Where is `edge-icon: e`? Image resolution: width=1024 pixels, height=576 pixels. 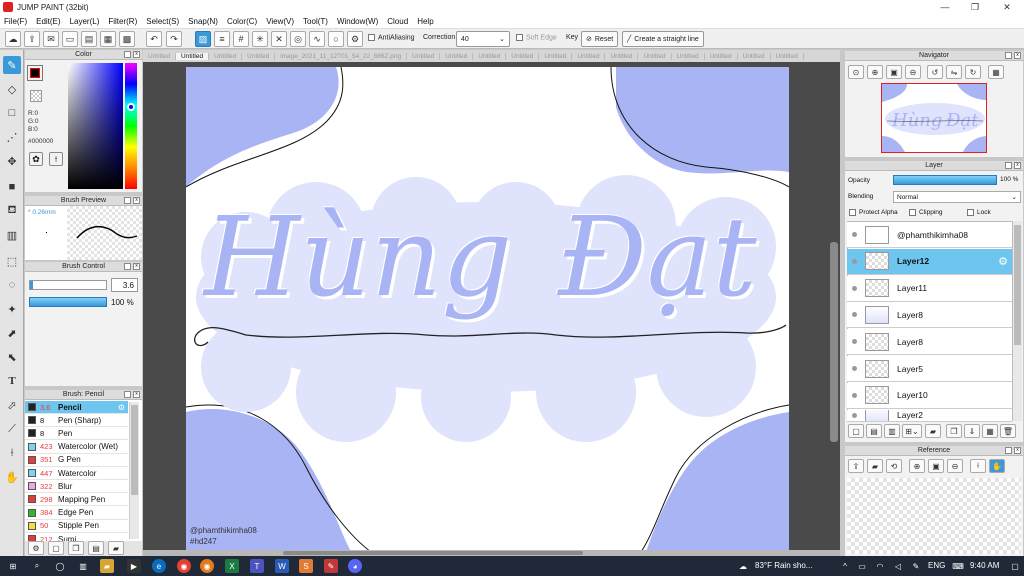 edge-icon: e is located at coordinates (159, 566).